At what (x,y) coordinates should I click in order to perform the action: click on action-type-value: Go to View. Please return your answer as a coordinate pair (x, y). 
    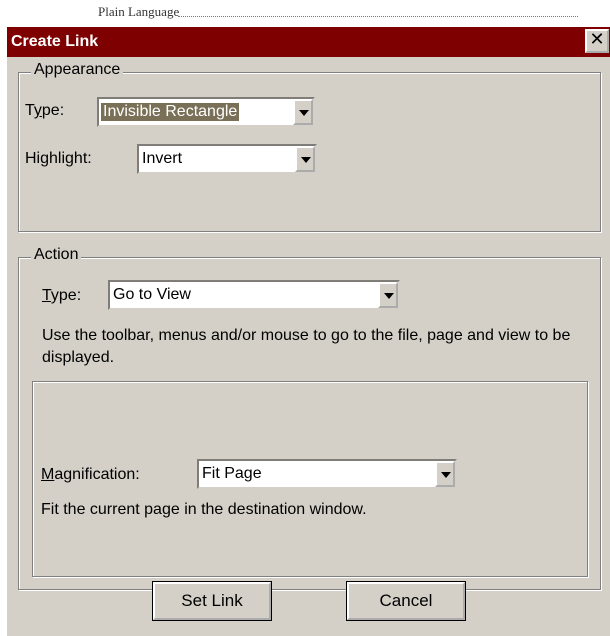
    Looking at the image, I should click on (152, 294).